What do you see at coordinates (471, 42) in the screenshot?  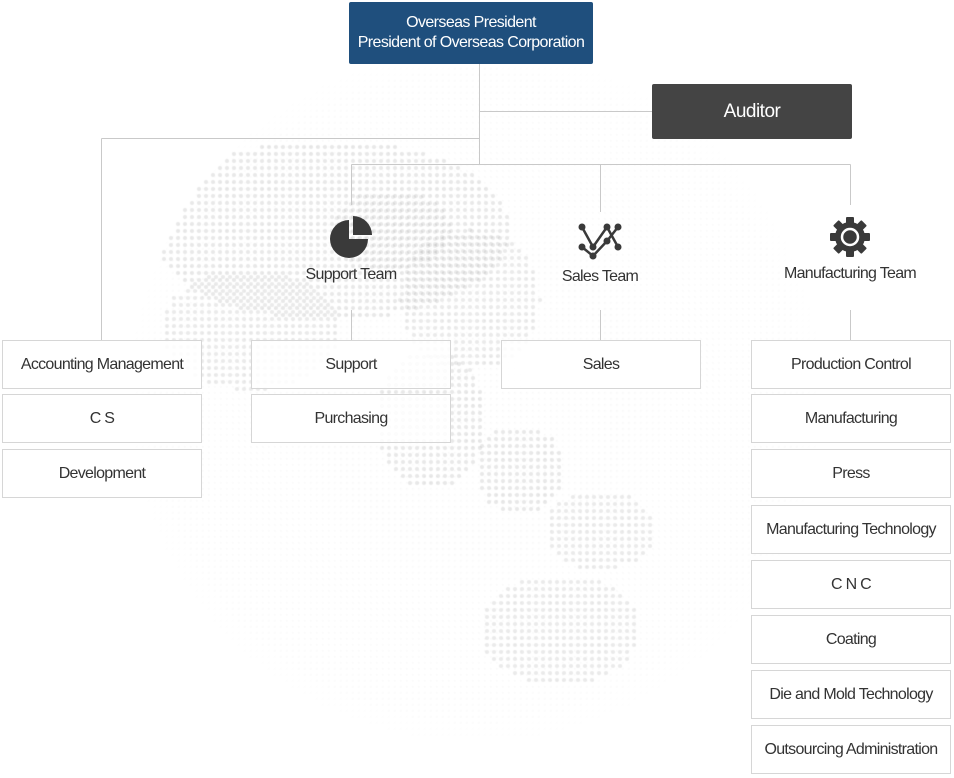 I see `president-subtitle: President of Overseas Corporation` at bounding box center [471, 42].